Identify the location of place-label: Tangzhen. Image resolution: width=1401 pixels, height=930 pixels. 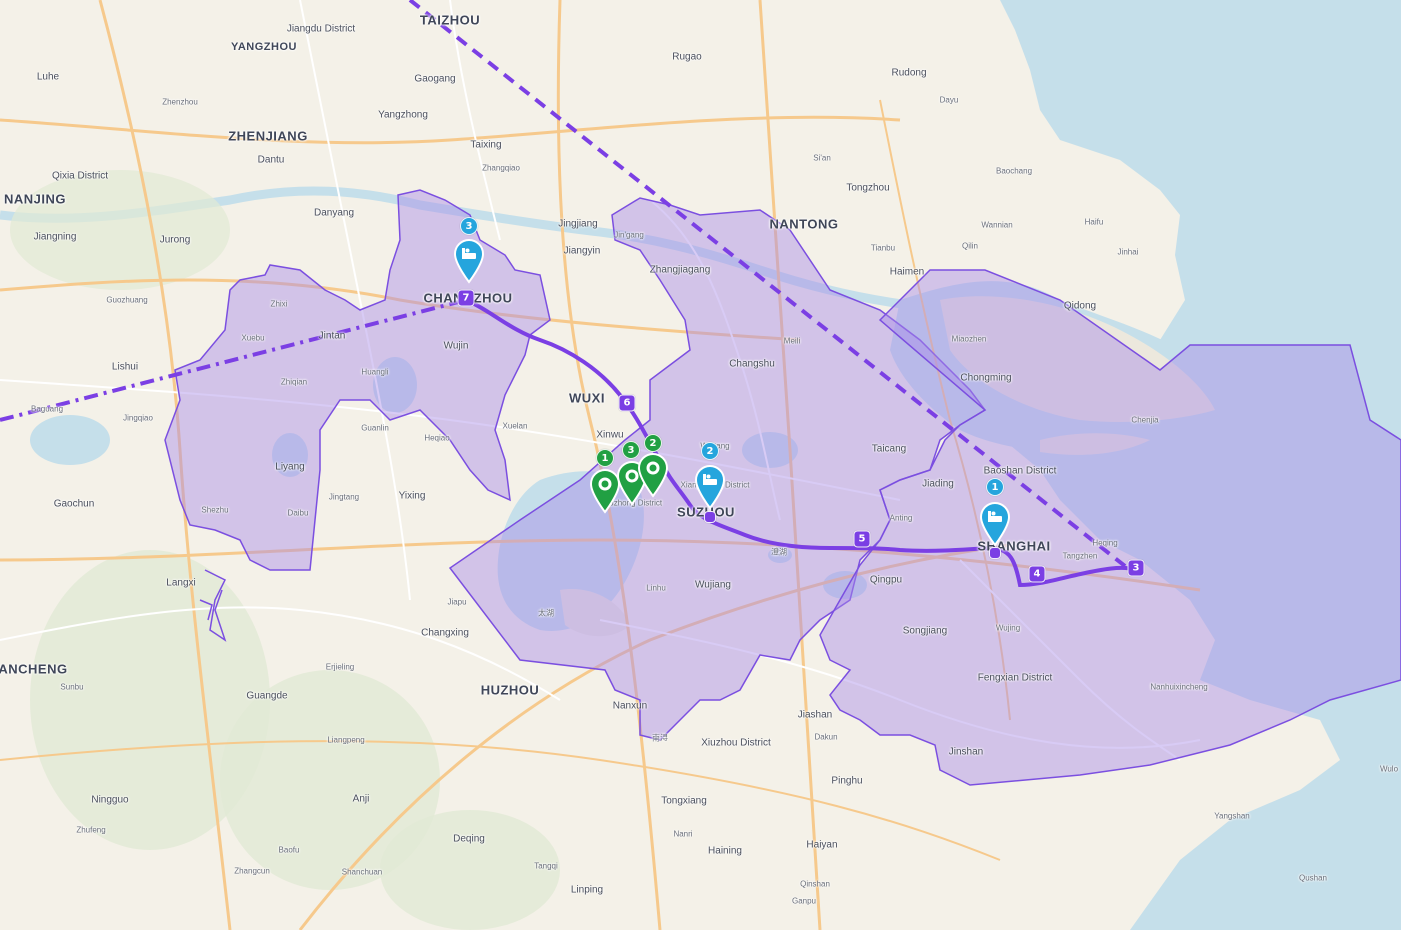
(1080, 556).